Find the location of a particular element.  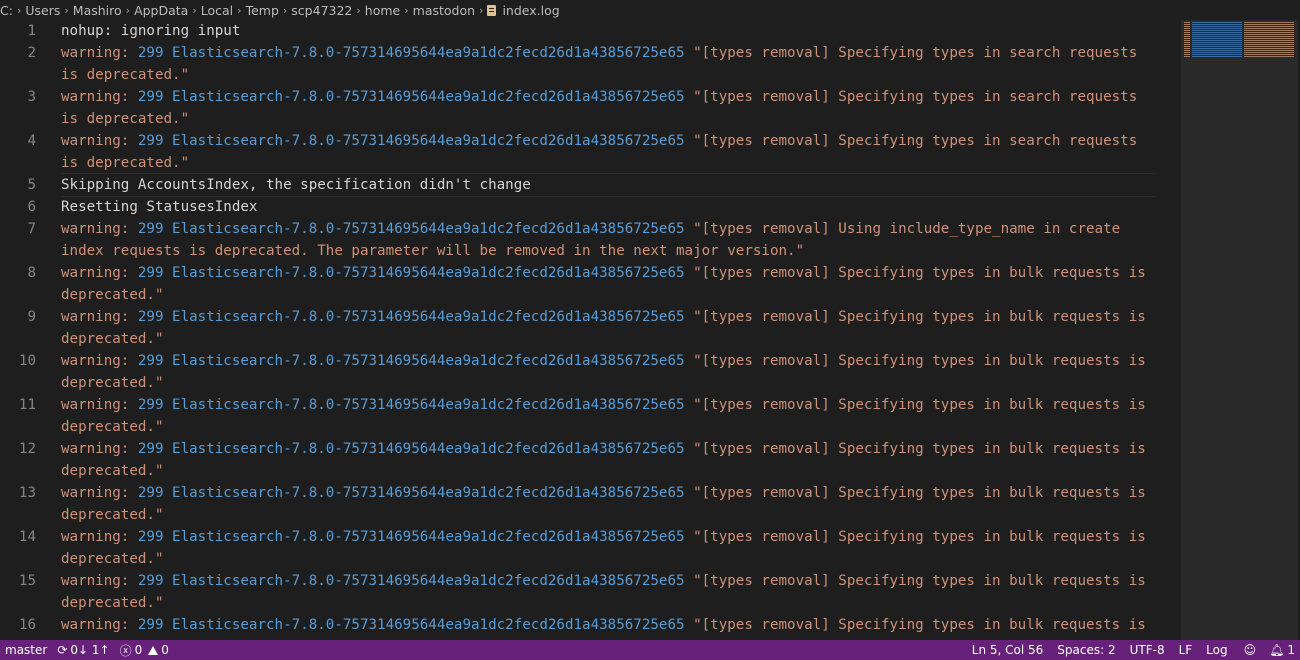

notifications-button: 🔔︎ 1 is located at coordinates (1282, 650).